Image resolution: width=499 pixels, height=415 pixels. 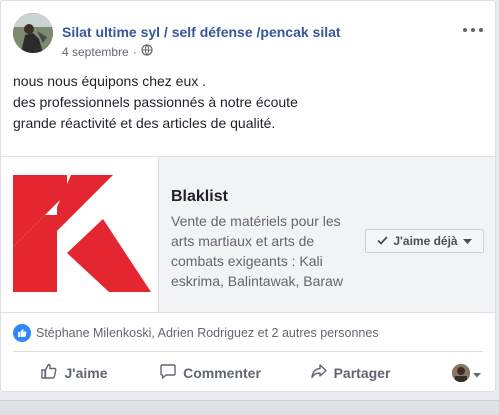 What do you see at coordinates (222, 372) in the screenshot?
I see `comment-label: Commenter` at bounding box center [222, 372].